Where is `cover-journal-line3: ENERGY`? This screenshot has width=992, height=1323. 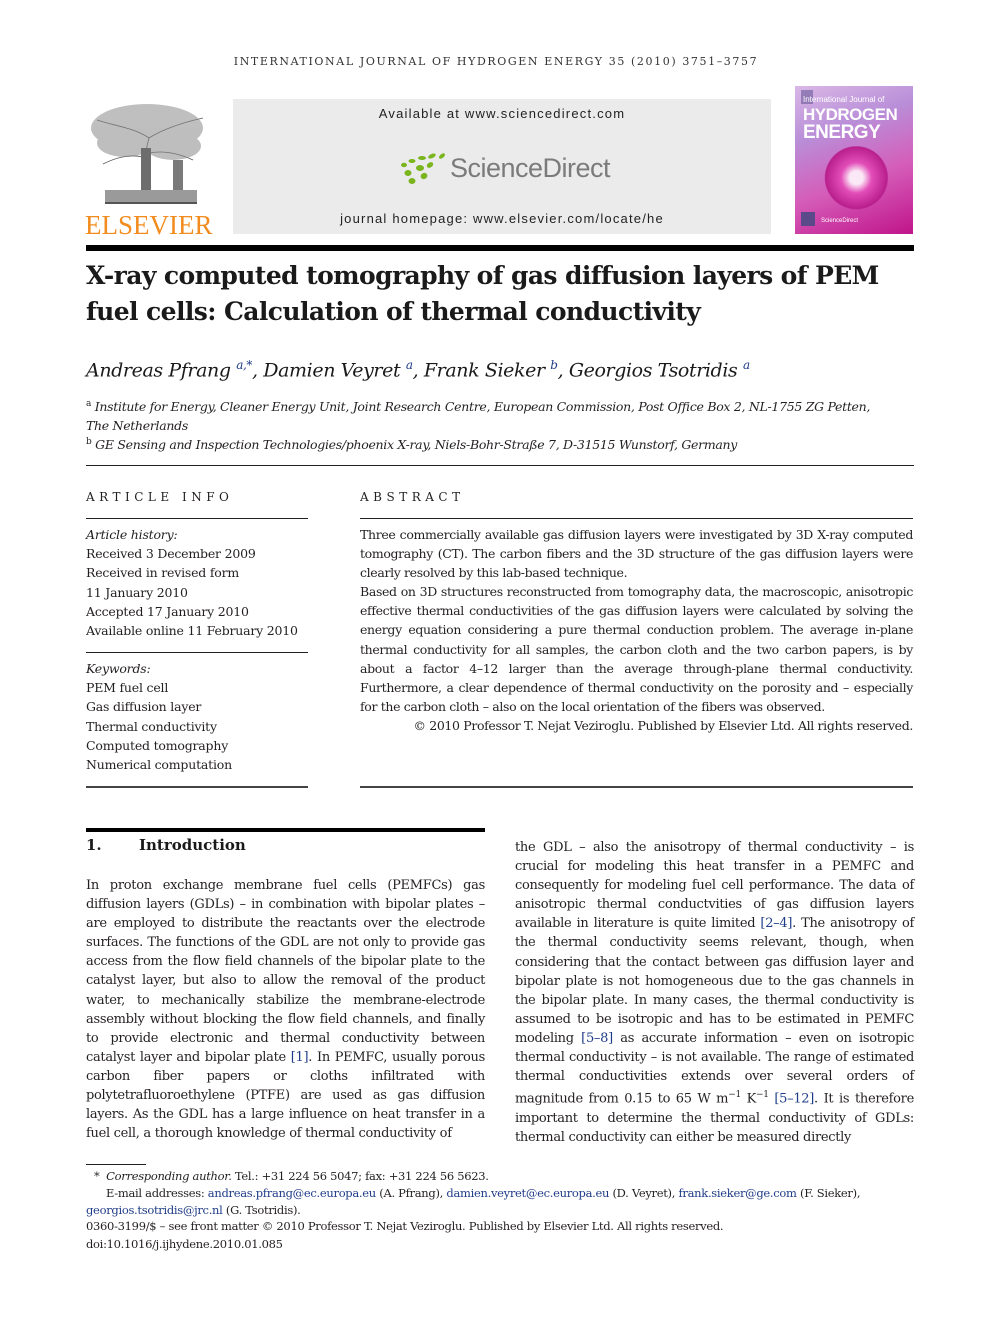
cover-journal-line3: ENERGY is located at coordinates (842, 132).